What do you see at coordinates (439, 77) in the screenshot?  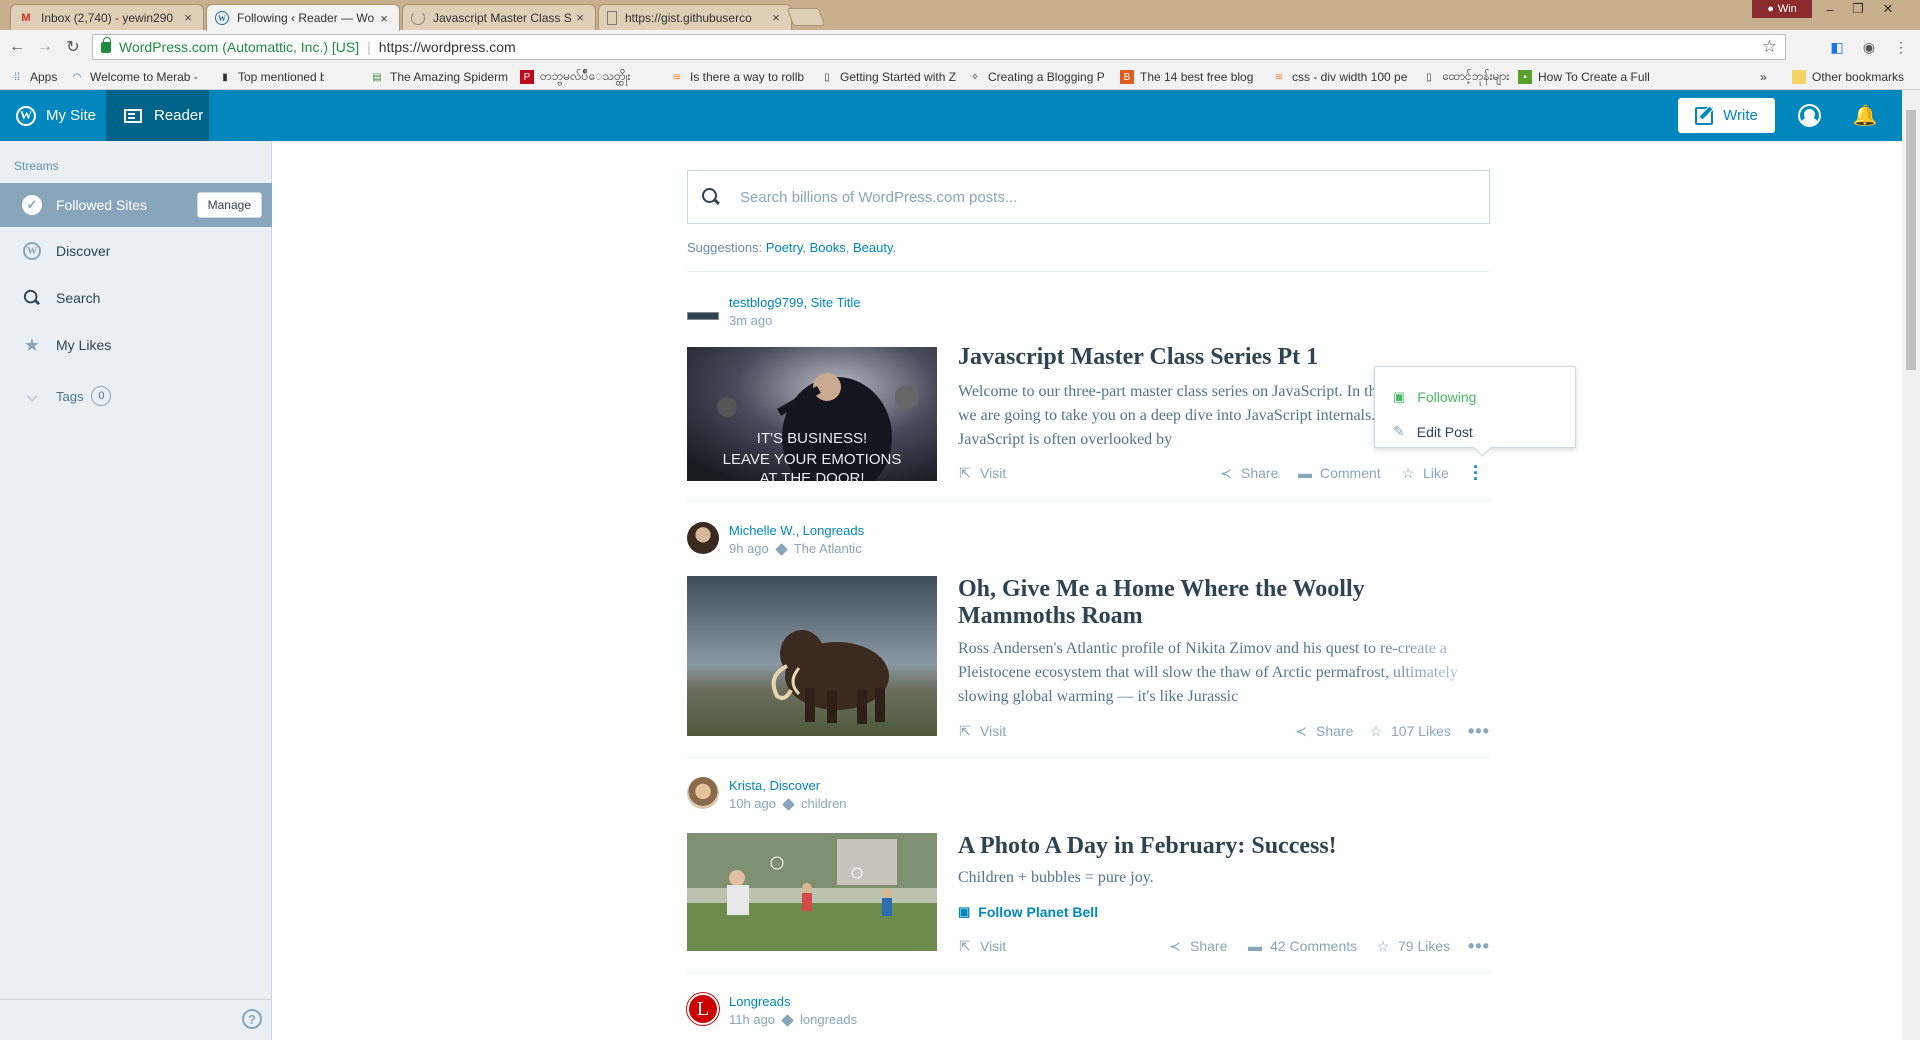 I see `bookmark-item: ▤ The Amazing Spiderm` at bounding box center [439, 77].